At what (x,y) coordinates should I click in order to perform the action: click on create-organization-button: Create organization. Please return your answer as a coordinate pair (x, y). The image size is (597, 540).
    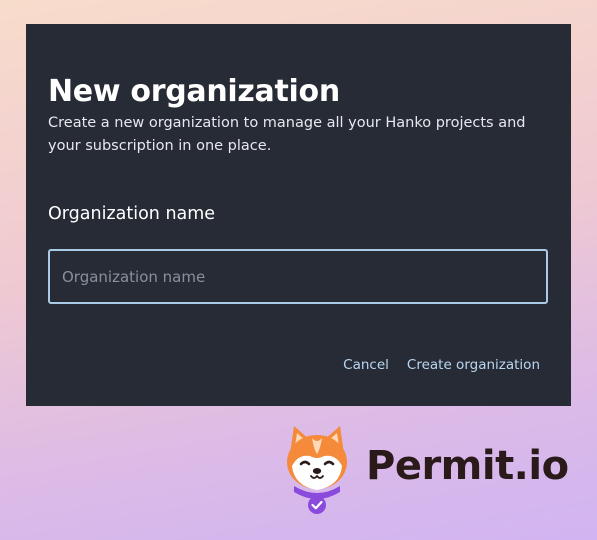
    Looking at the image, I should click on (473, 365).